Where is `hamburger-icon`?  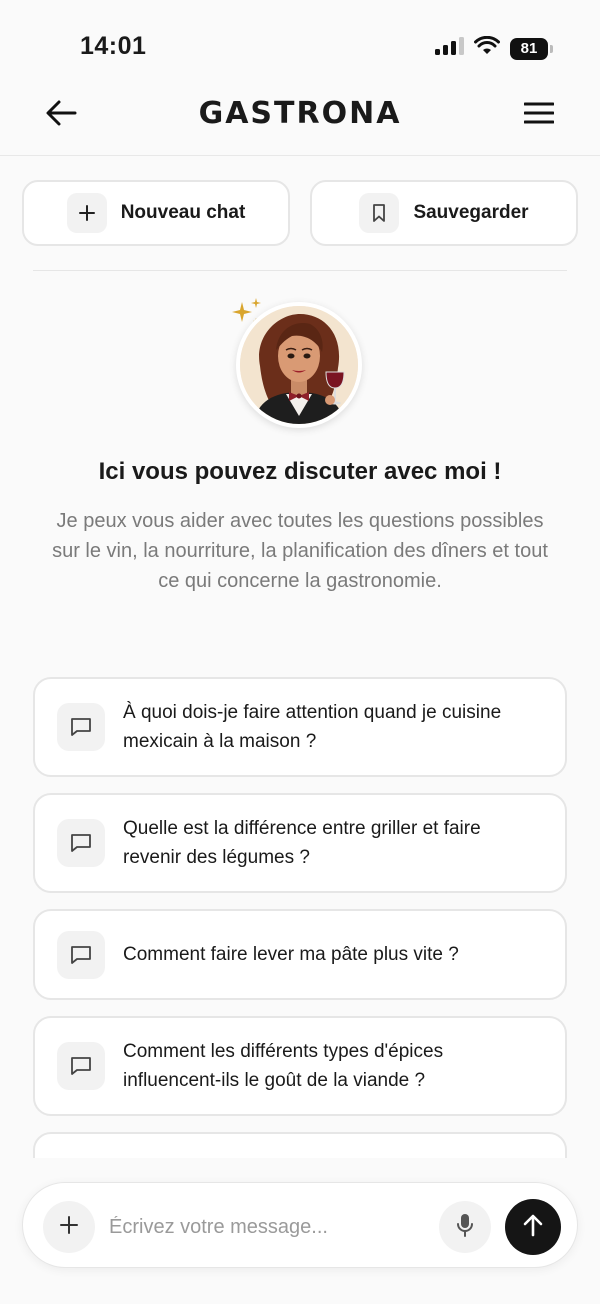
hamburger-icon is located at coordinates (539, 115).